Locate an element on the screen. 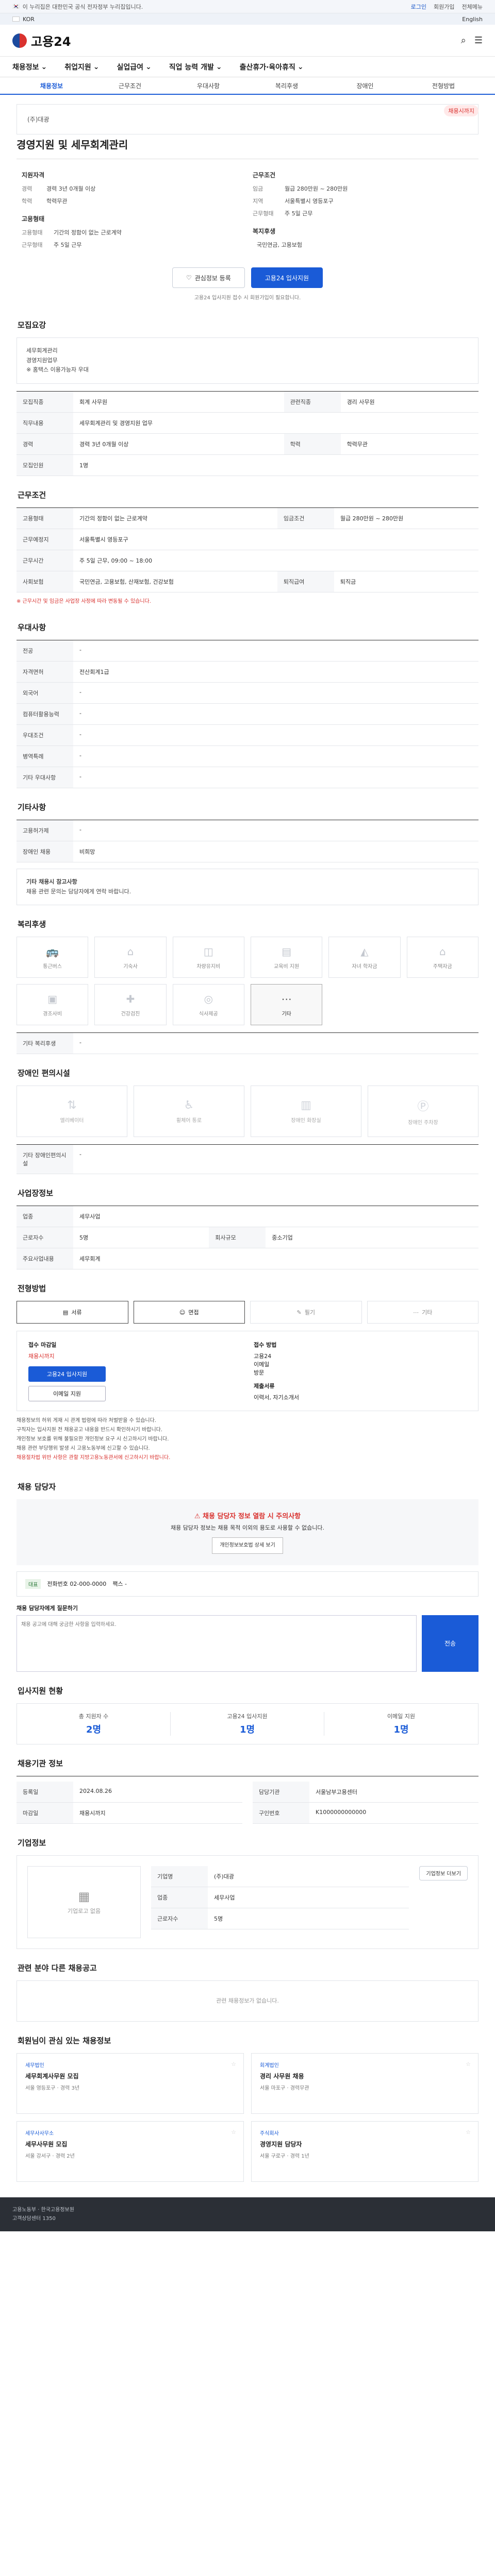  apply-button: 고용24 입사지원 is located at coordinates (287, 277).